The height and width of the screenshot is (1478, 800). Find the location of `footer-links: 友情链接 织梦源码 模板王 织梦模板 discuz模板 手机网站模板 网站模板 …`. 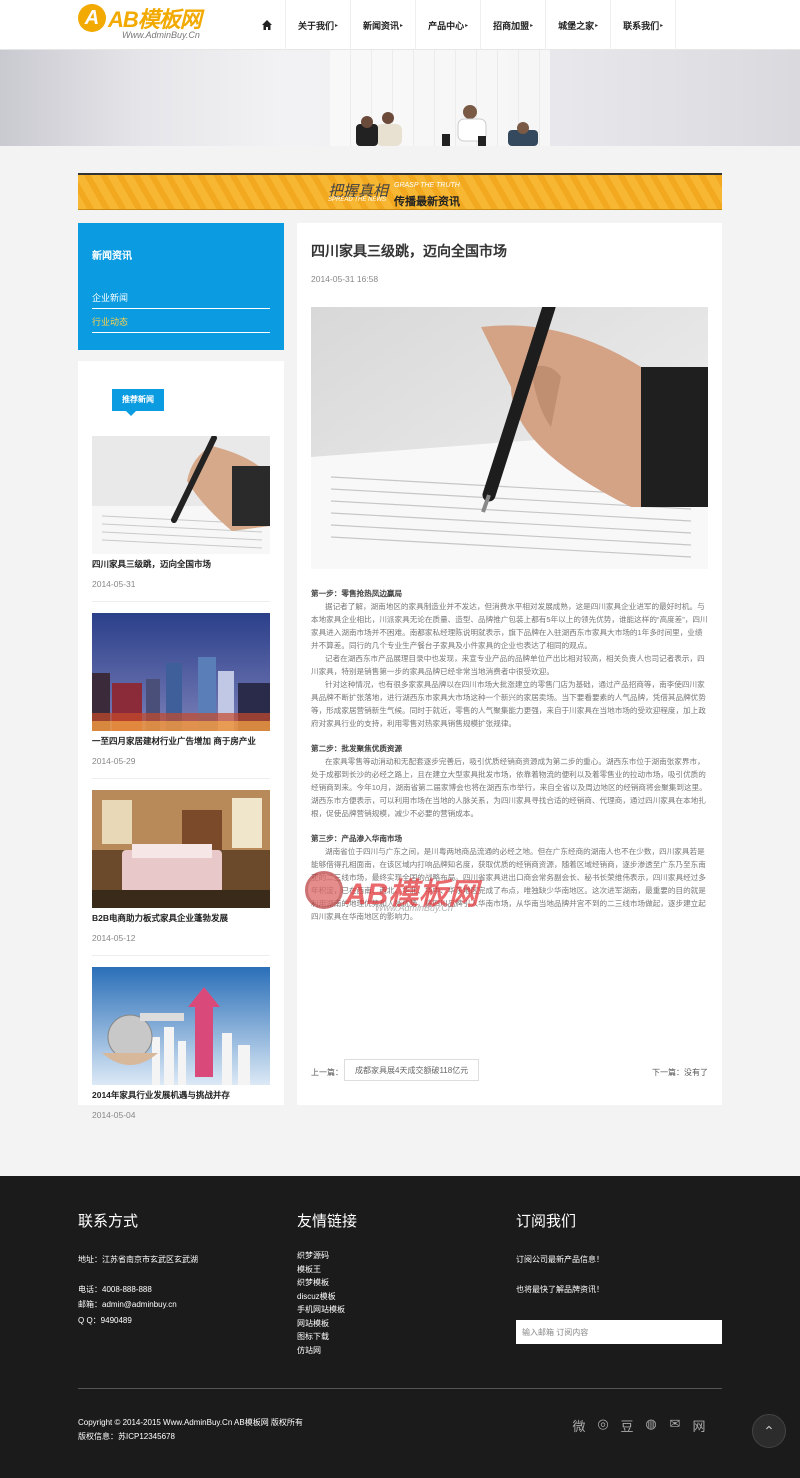

footer-links: 友情链接 织梦源码 模板王 织梦模板 discuz模板 手机网站模板 网站模板 … is located at coordinates (327, 1283).